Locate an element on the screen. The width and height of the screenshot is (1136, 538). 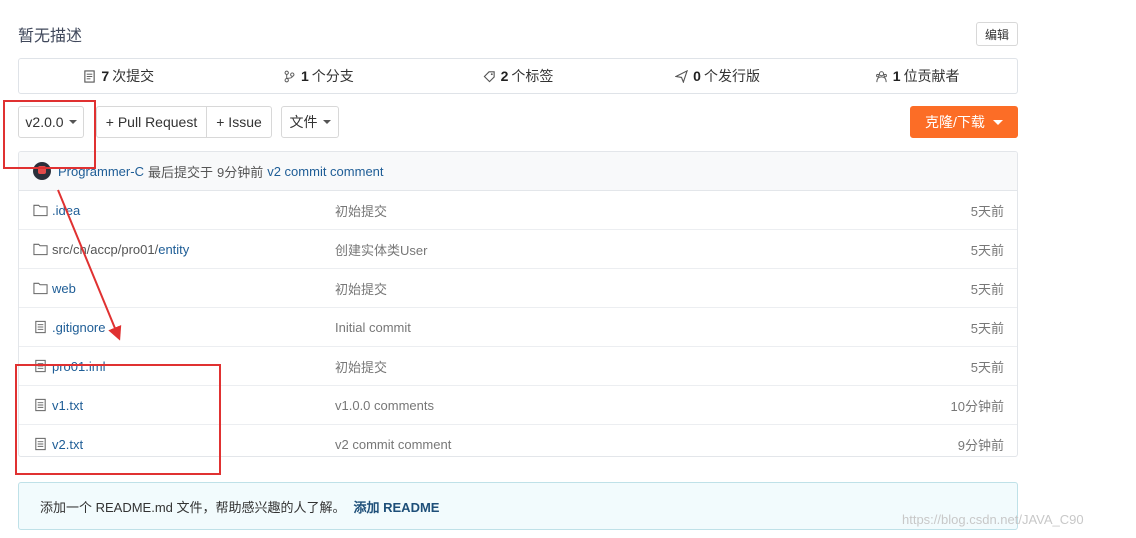
file-name-link: src/cn/accp/pro01/entity is located at coordinates (111, 249).